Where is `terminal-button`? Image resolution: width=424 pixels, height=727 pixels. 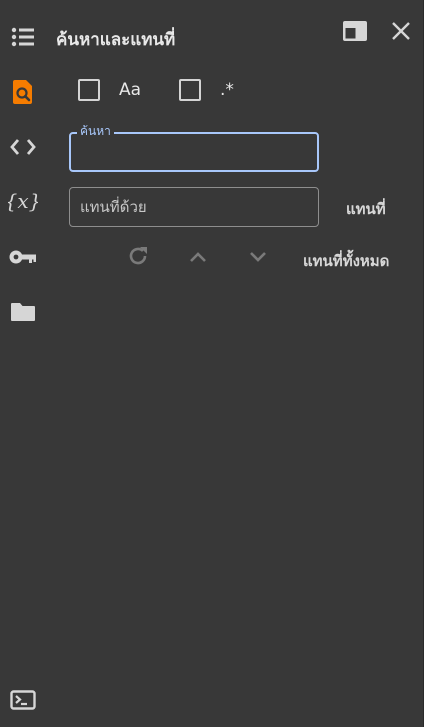 terminal-button is located at coordinates (23, 700).